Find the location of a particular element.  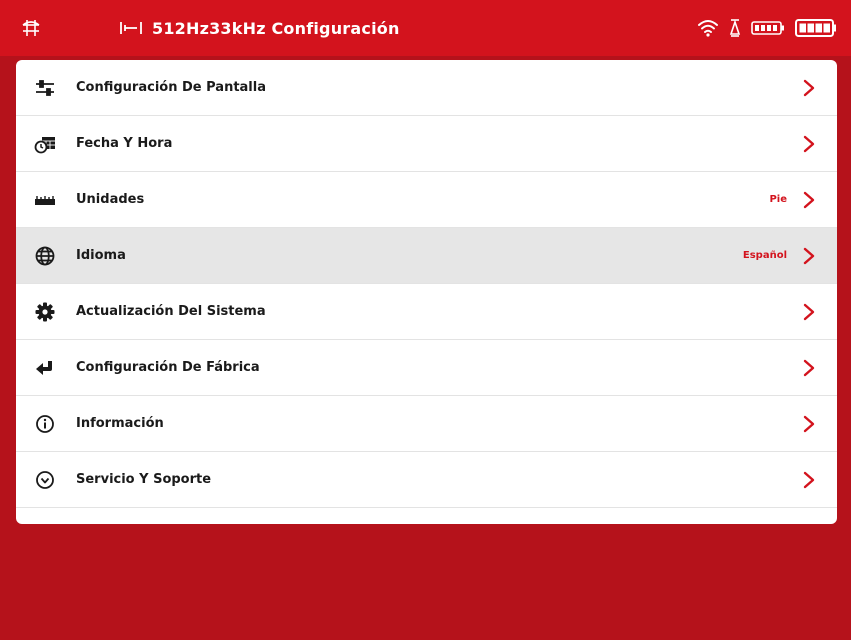

menu-item-label: Idioma is located at coordinates (101, 255).